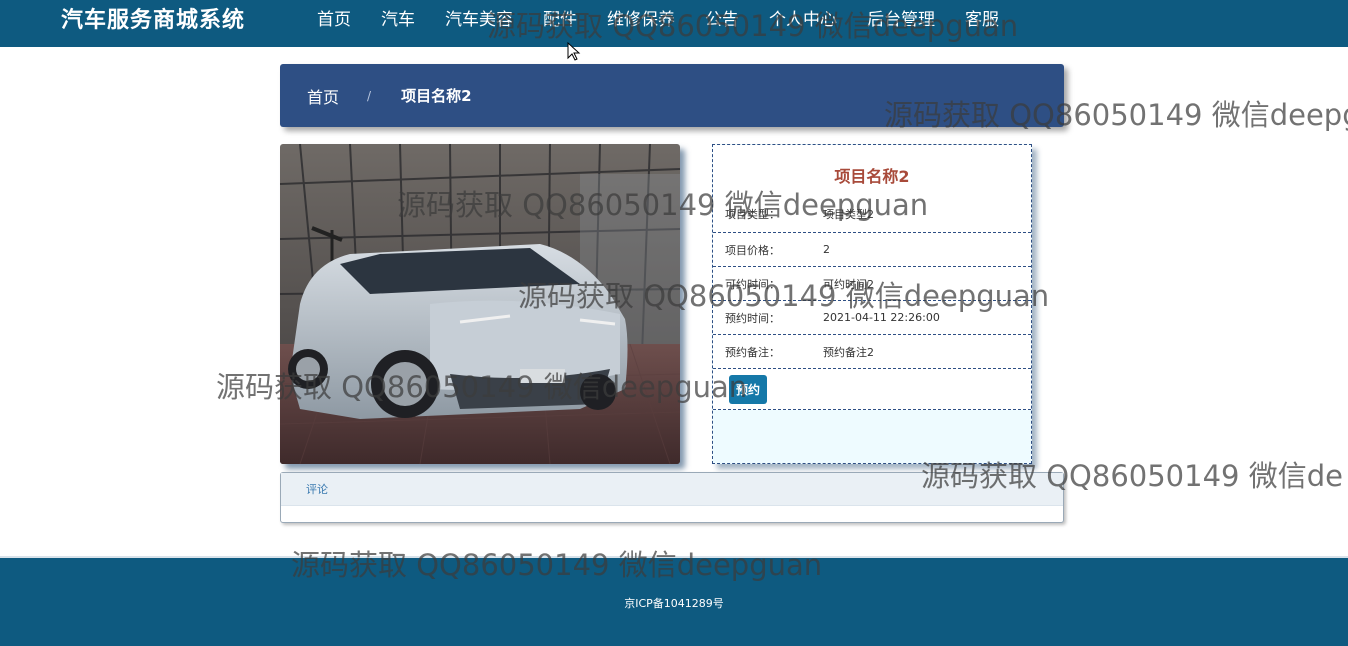 The image size is (1348, 646). Describe the element at coordinates (317, 489) in the screenshot. I see `tab-comments: 评论` at that location.